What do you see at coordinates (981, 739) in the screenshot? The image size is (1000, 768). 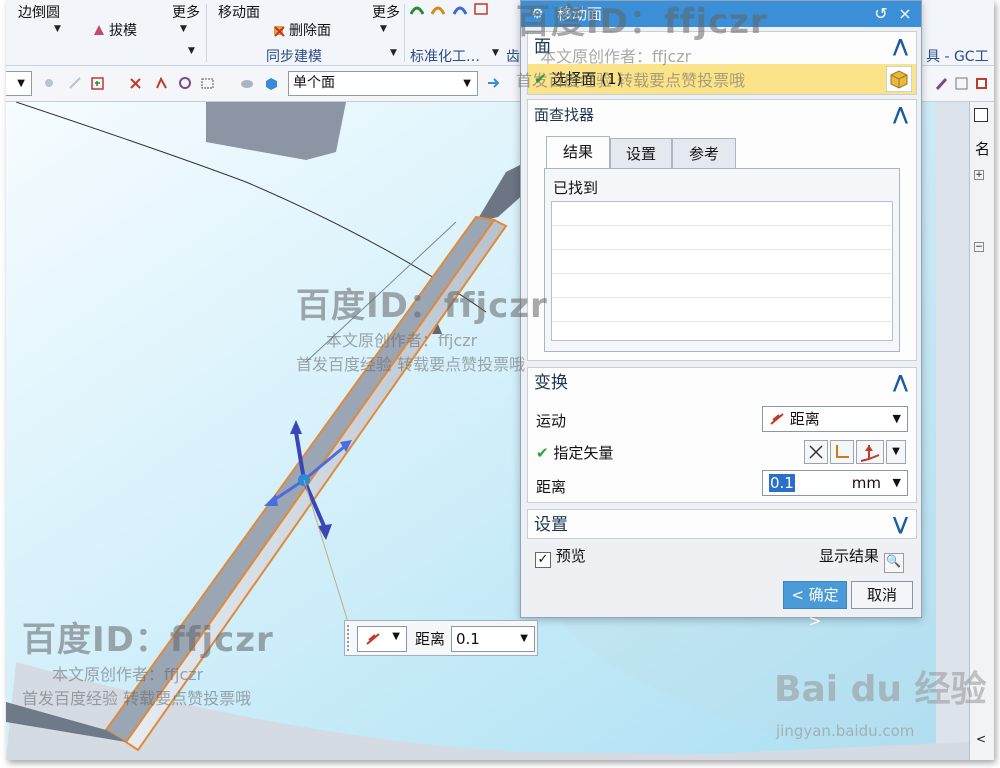 I see `scroll-left-icon: <` at bounding box center [981, 739].